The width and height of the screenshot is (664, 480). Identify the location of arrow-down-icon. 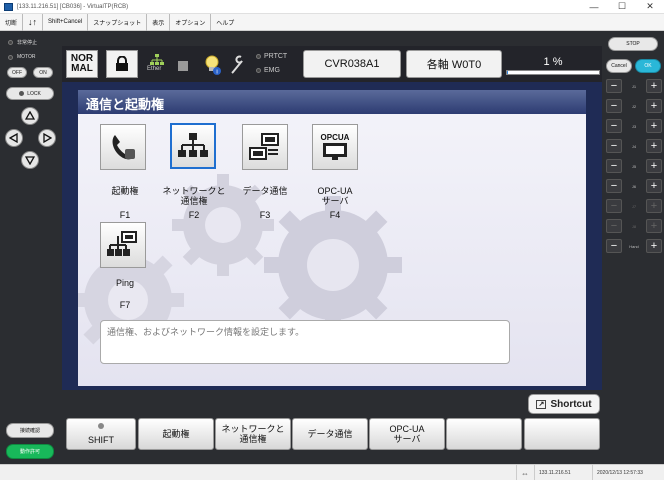
(30, 160).